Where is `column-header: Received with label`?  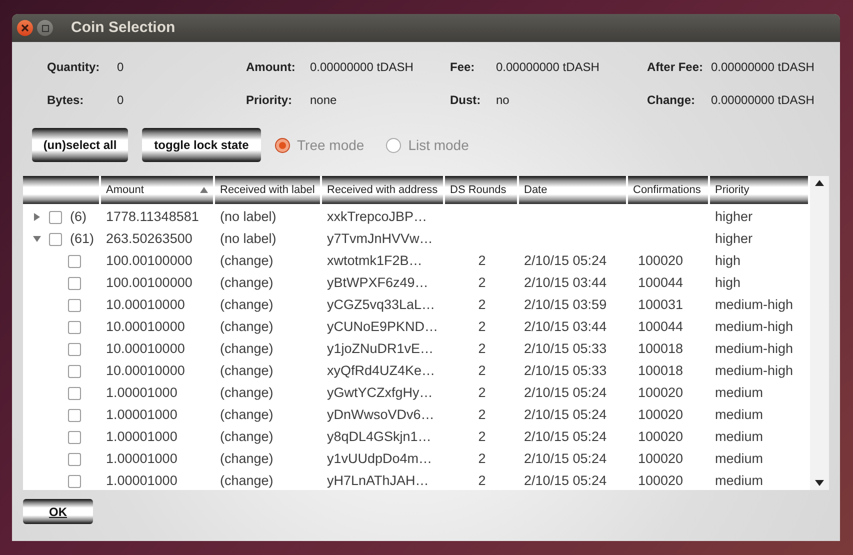
column-header: Received with label is located at coordinates (268, 190).